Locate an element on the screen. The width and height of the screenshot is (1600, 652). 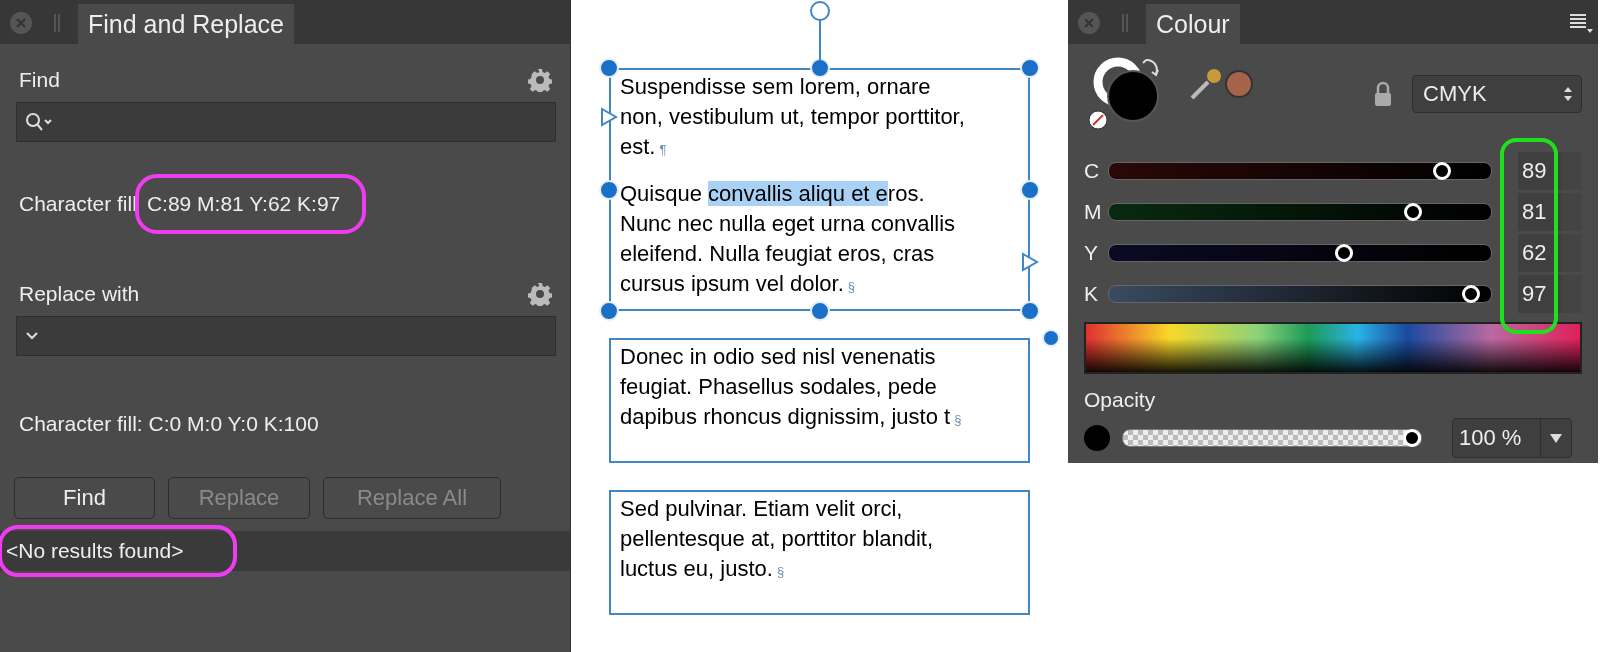
results-text: <No results found> is located at coordinates (119, 551).